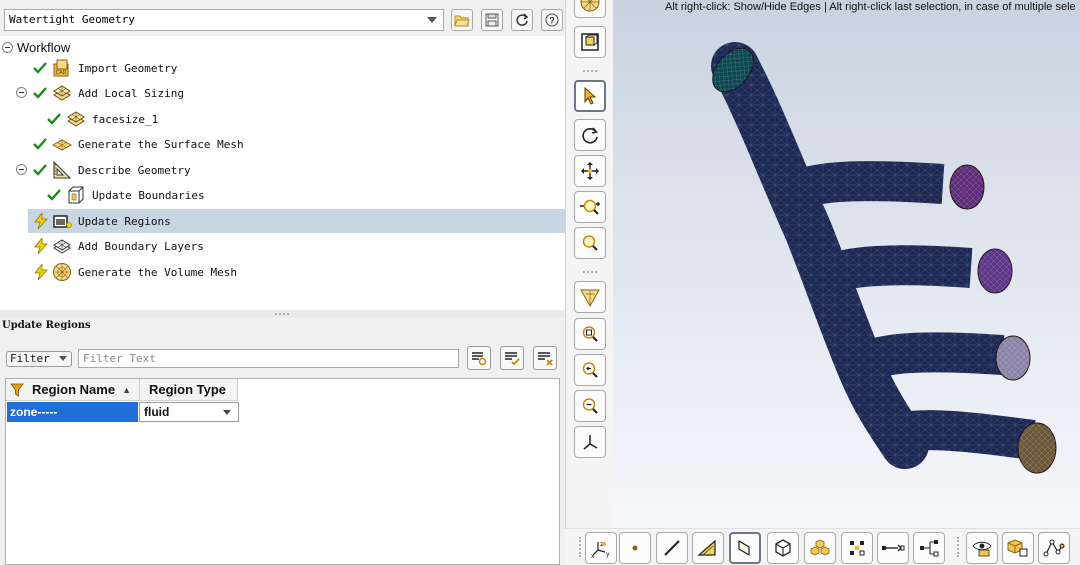  Describe the element at coordinates (282, 221) in the screenshot. I see `tree-item-update-regions: Update Regions` at that location.